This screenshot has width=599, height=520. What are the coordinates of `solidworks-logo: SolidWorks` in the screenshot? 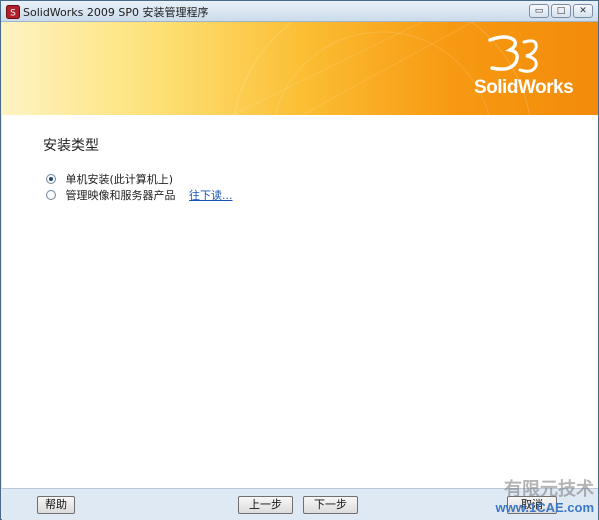 It's located at (521, 68).